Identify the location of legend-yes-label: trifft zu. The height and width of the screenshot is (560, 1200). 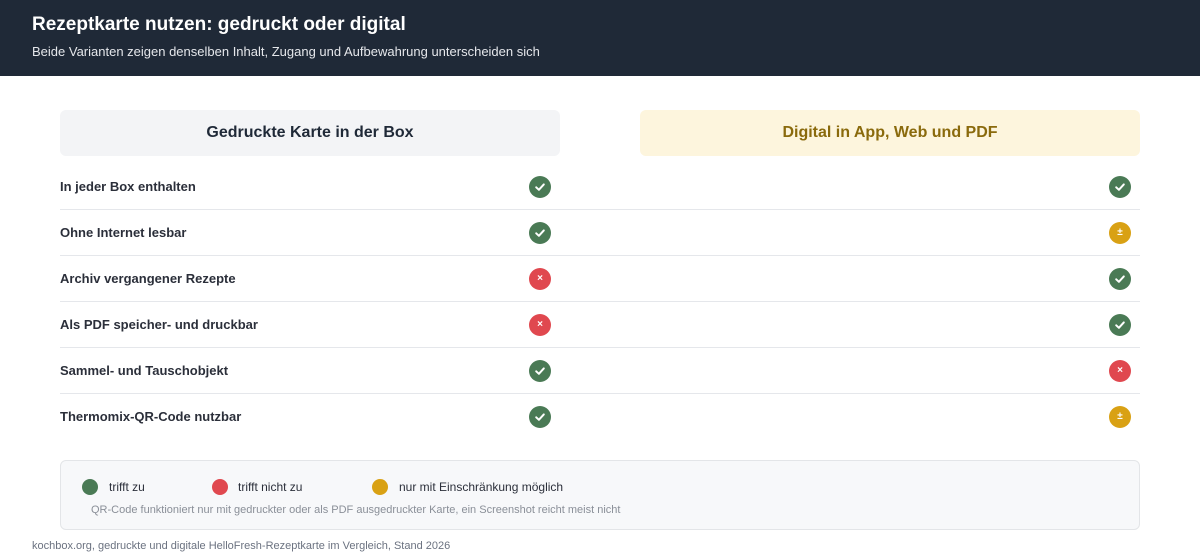
(127, 487).